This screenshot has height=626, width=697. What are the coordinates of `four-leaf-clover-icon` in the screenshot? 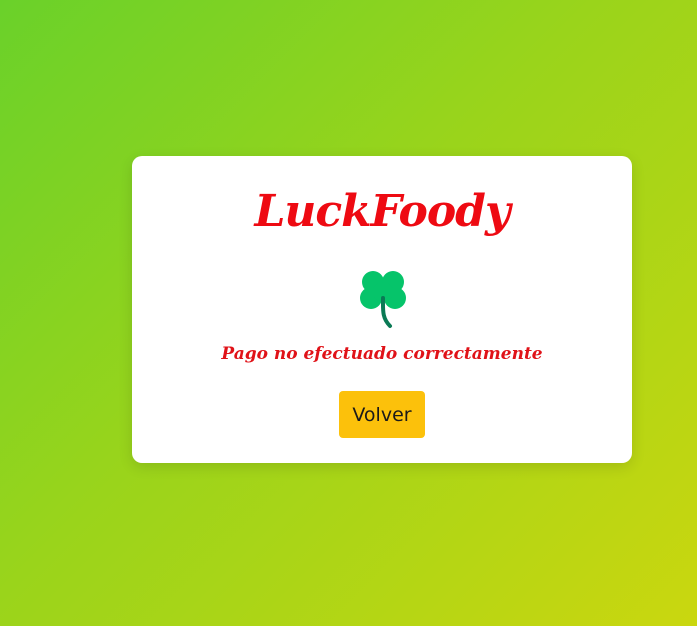 It's located at (383, 299).